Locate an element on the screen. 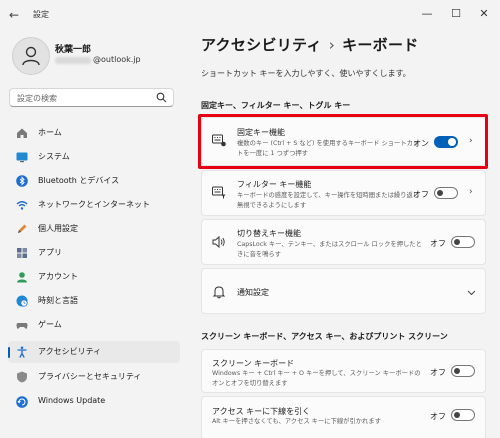 The height and width of the screenshot is (438, 500). page-title: キーボード is located at coordinates (380, 45).